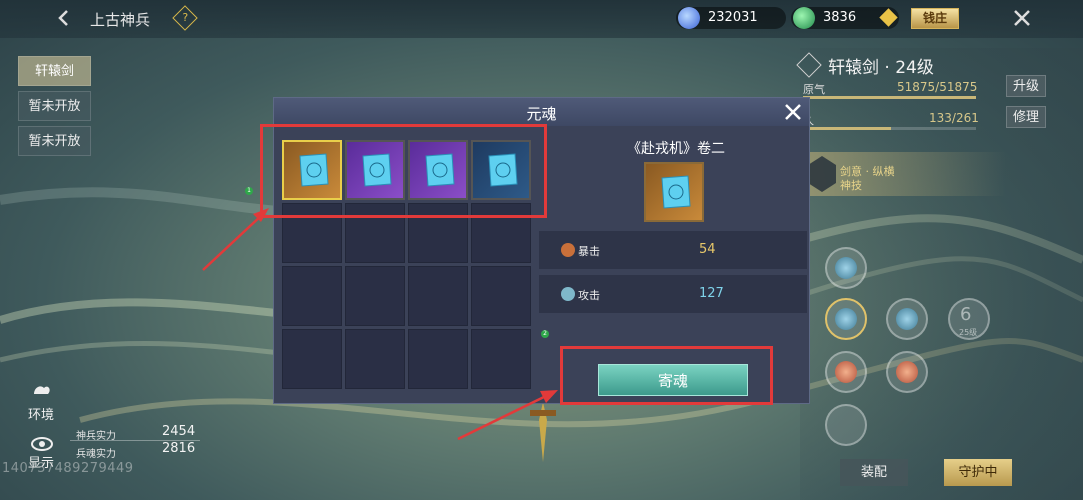 The image size is (1083, 500). What do you see at coordinates (954, 118) in the screenshot?
I see `attr-durability-value: 133/261` at bounding box center [954, 118].